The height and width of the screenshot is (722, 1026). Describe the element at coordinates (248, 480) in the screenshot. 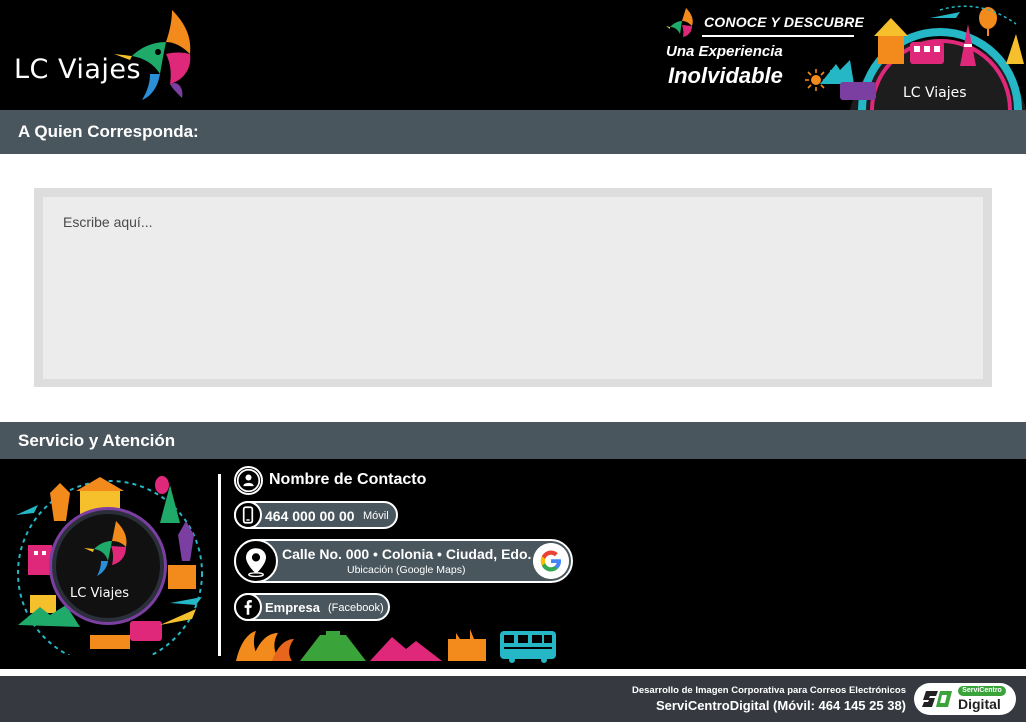

I see `person-icon` at that location.